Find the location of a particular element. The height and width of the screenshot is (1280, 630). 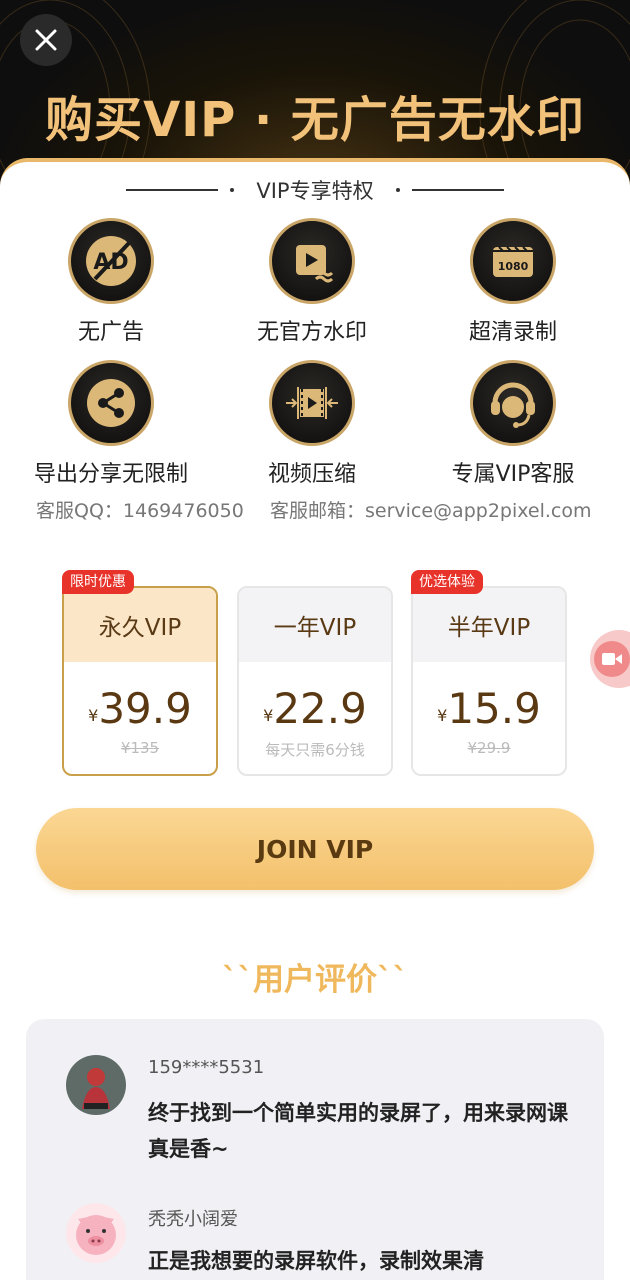

feature-hd: 1080 超清录制 is located at coordinates (513, 282).